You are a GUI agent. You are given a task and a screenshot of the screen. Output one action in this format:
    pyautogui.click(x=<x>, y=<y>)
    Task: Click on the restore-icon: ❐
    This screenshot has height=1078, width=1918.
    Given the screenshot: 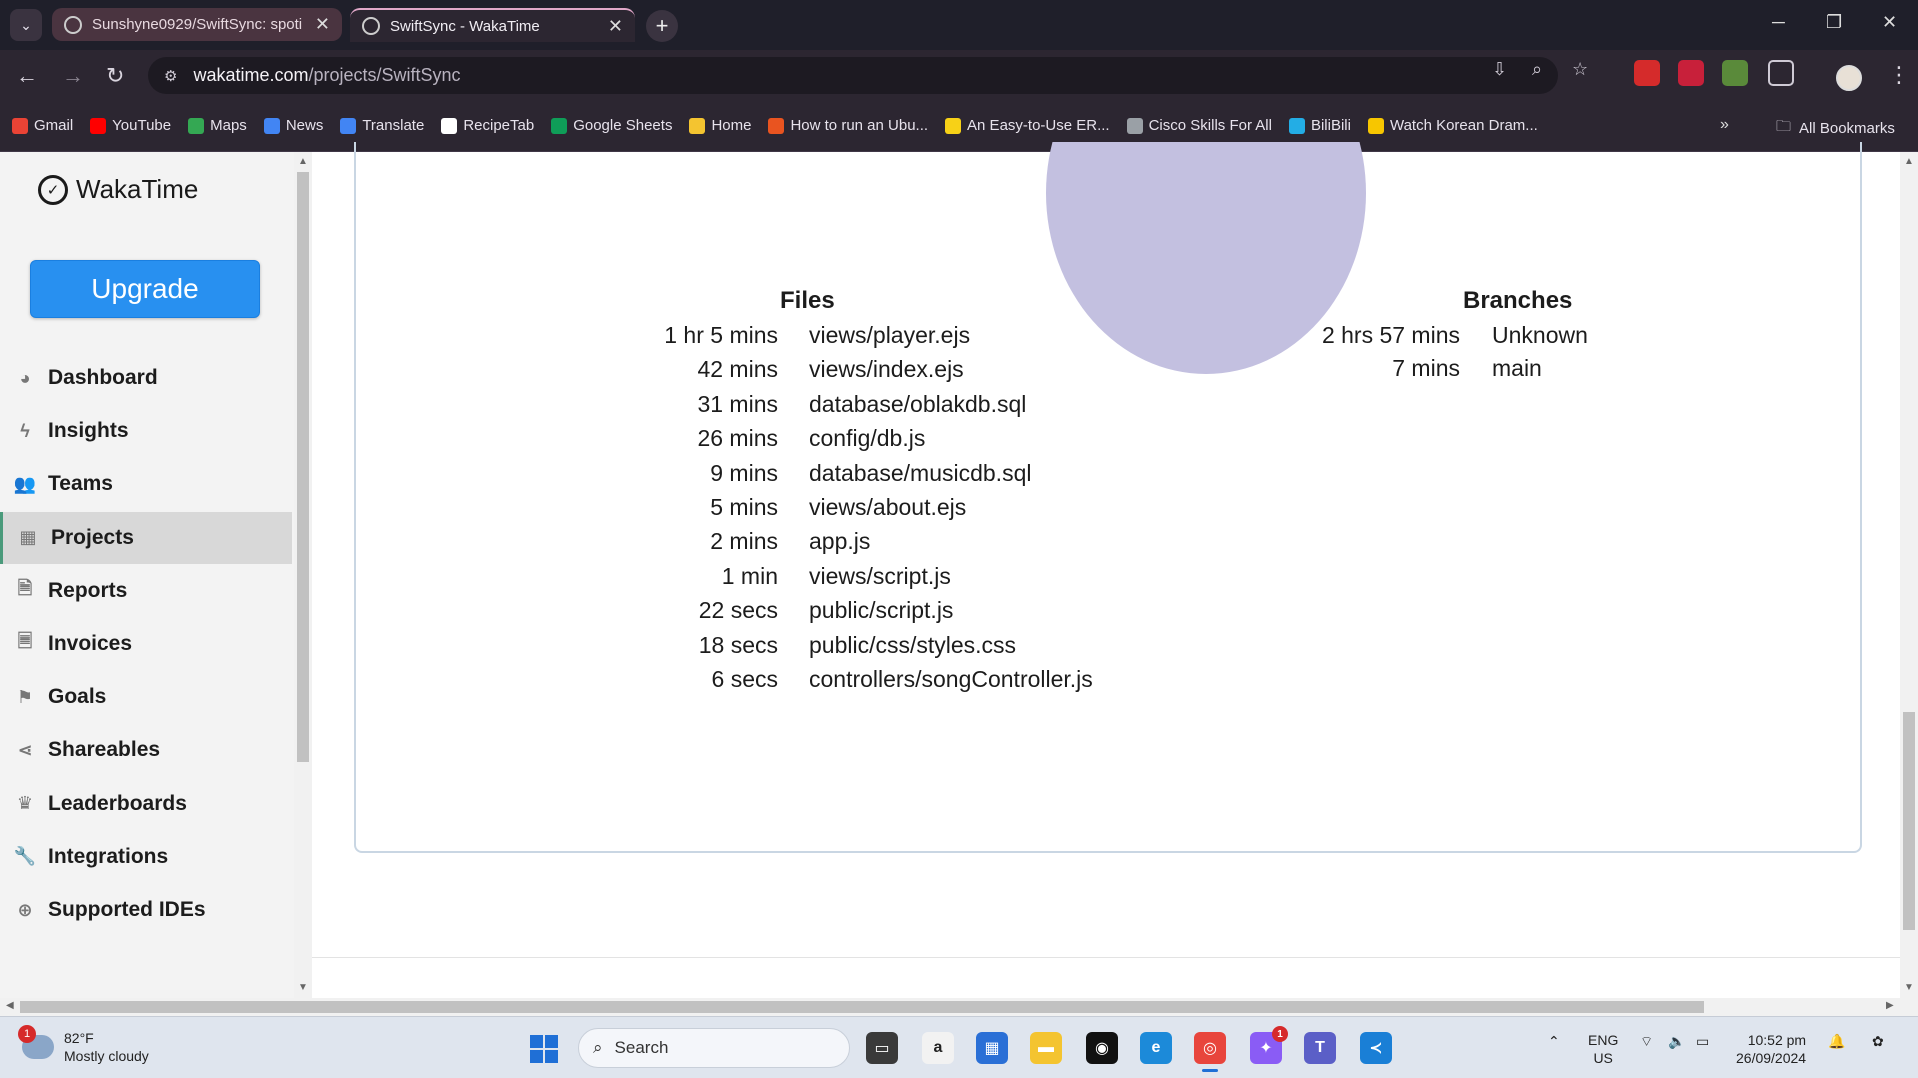 What is the action you would take?
    pyautogui.click(x=1834, y=22)
    